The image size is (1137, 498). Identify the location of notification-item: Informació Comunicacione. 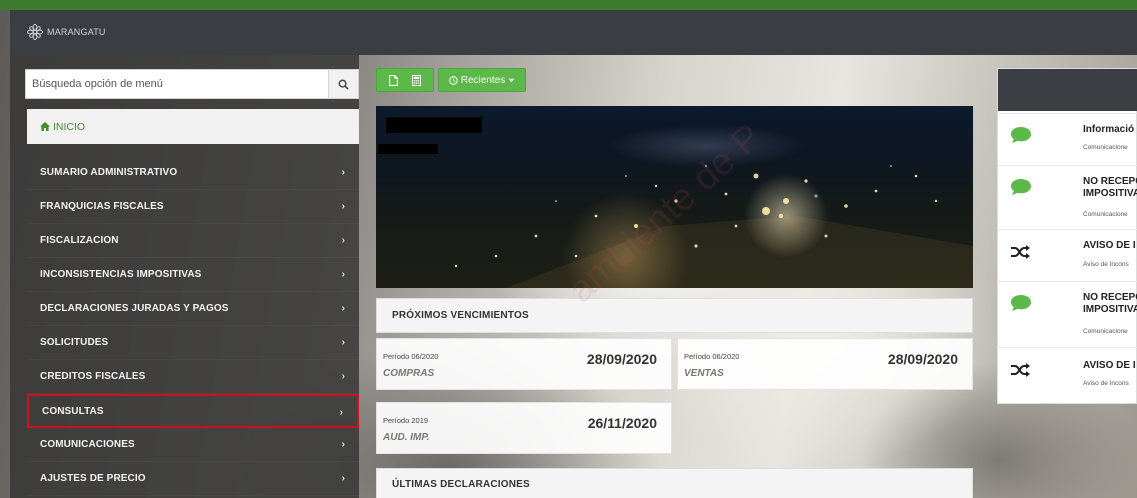
(1067, 139).